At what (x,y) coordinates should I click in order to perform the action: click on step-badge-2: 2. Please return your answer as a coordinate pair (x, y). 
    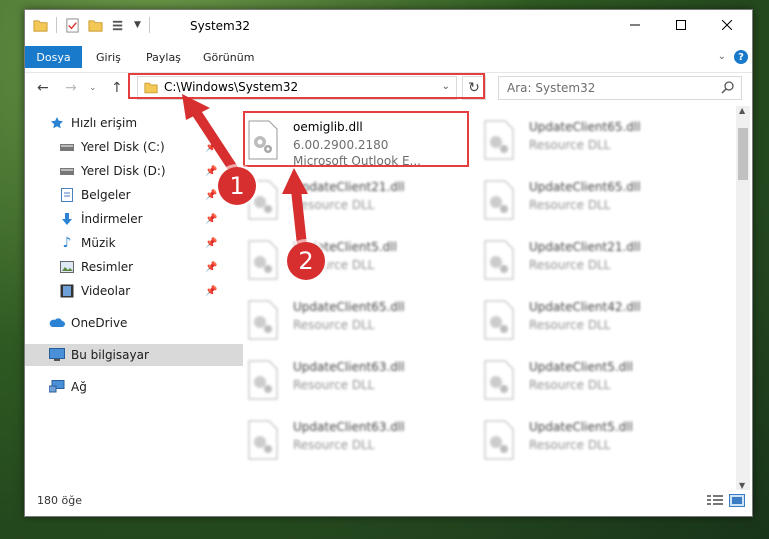
    Looking at the image, I should click on (306, 261).